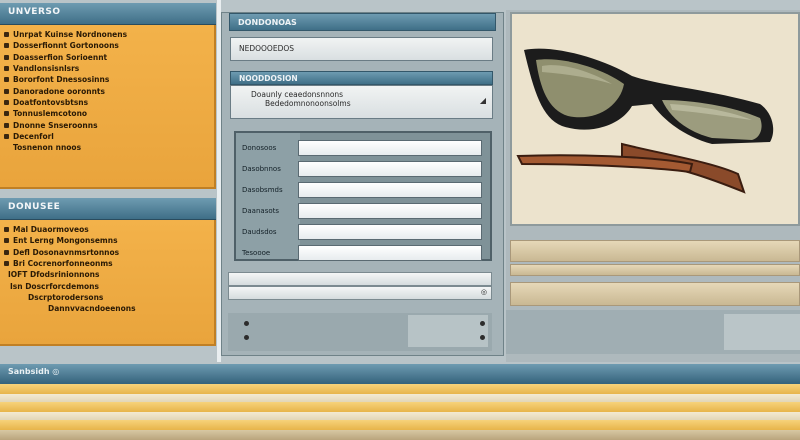 This screenshot has height=440, width=800. Describe the element at coordinates (483, 100) in the screenshot. I see `chevron-down-icon: ◢` at that location.